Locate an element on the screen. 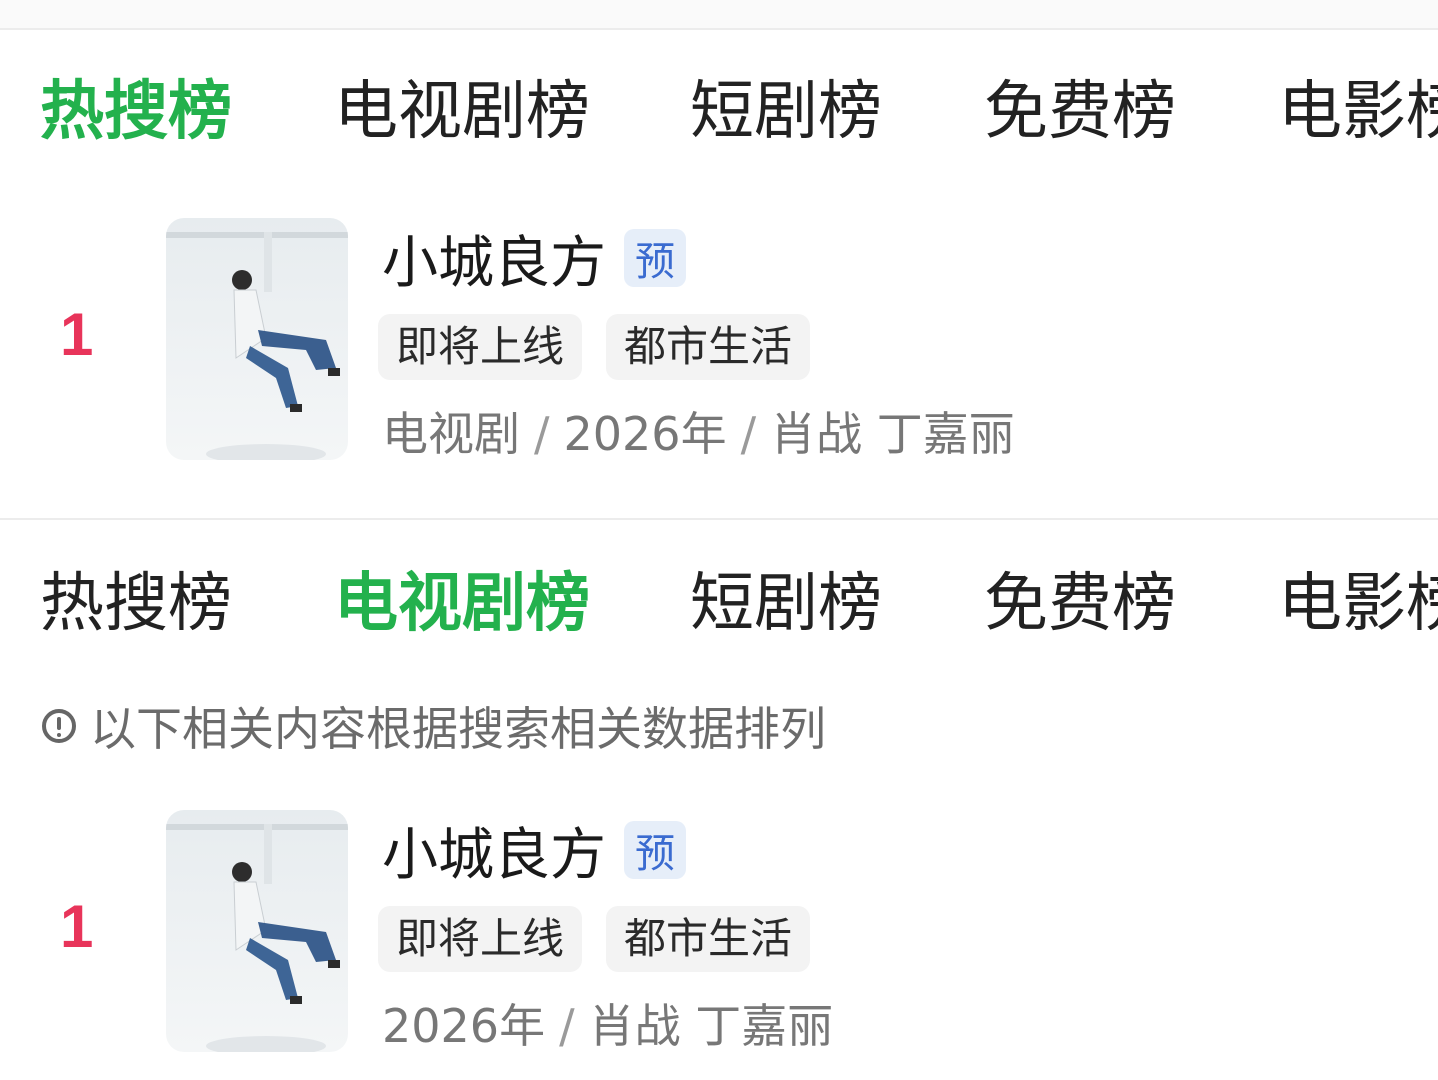  meta-type: 电视剧 is located at coordinates (451, 434).